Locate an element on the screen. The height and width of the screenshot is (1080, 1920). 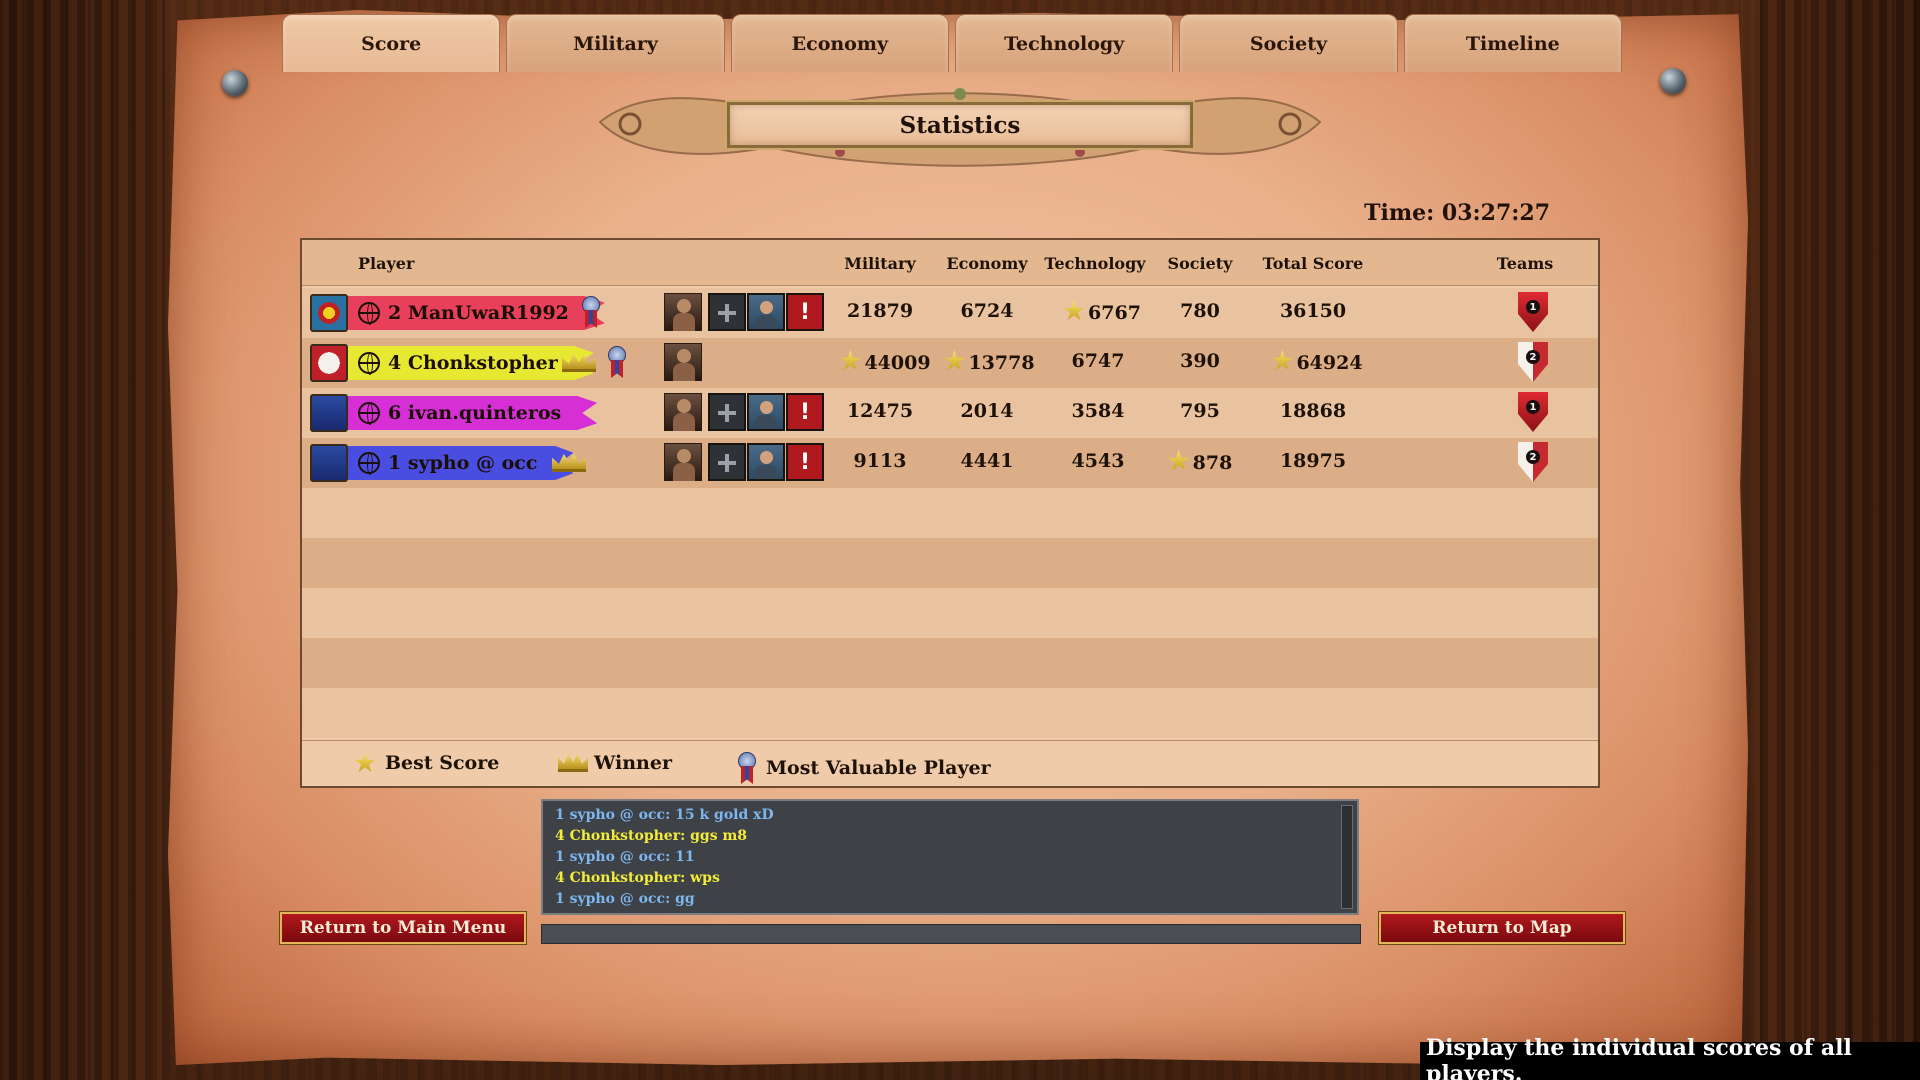
military-score: 21879 is located at coordinates (880, 311).